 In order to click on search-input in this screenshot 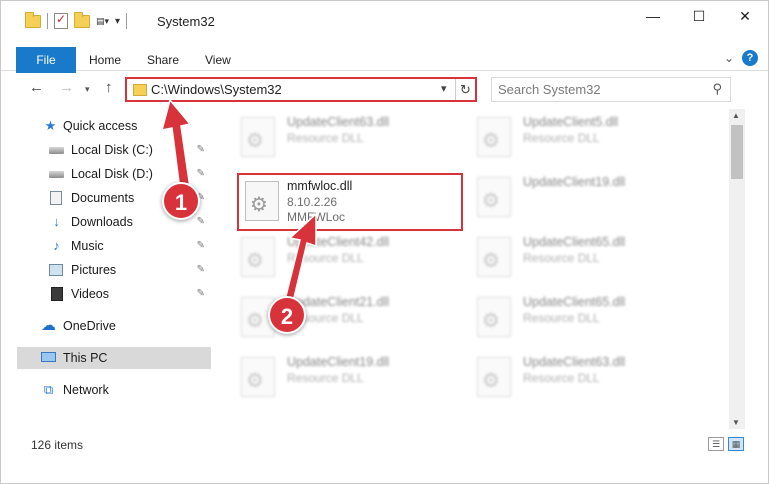, I will do `click(598, 89)`.